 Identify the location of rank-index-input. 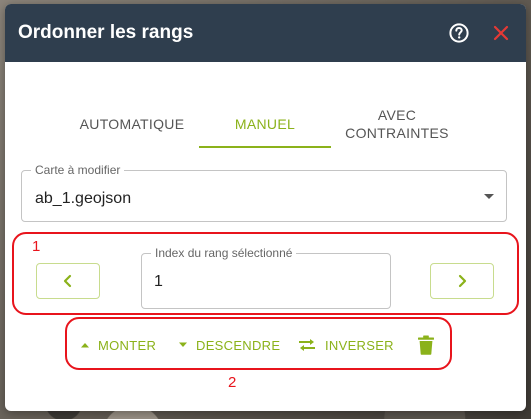
(264, 282).